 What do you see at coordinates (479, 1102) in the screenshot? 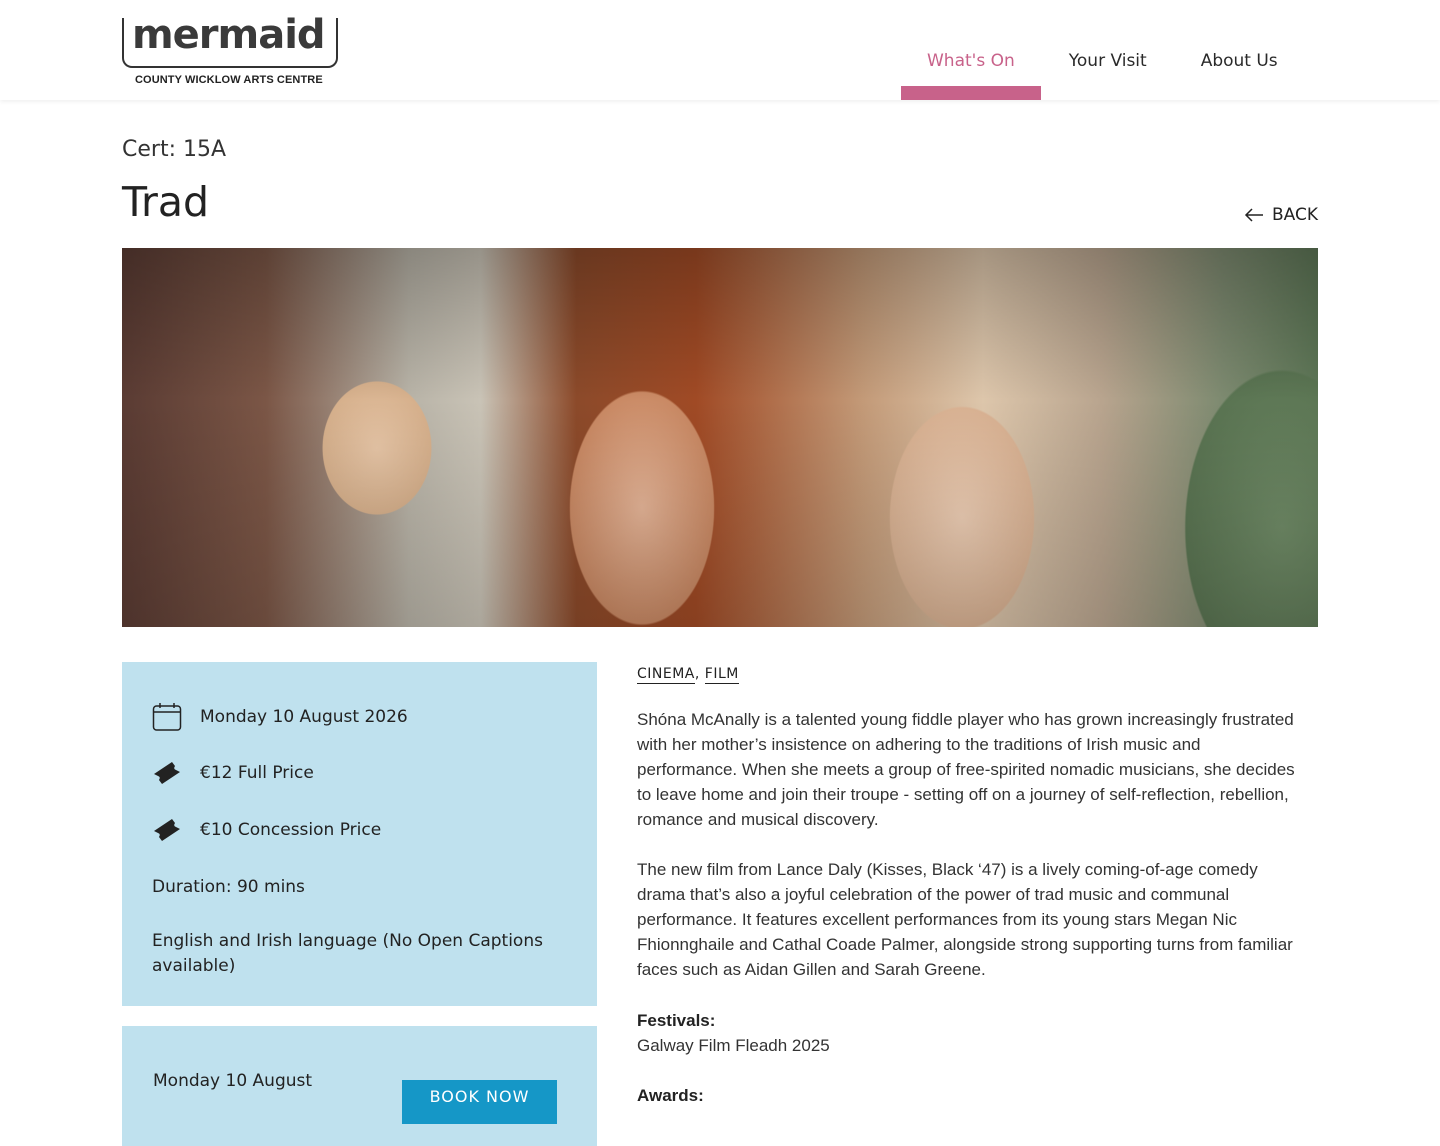
I see `book-now-button: BOOK NOW` at bounding box center [479, 1102].